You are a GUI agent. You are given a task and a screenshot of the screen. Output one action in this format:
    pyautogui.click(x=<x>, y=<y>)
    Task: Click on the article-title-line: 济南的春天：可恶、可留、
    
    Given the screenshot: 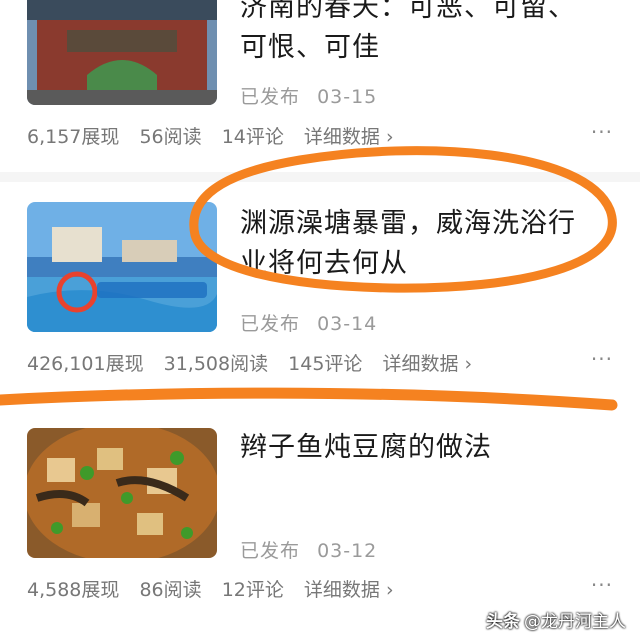 What is the action you would take?
    pyautogui.click(x=408, y=11)
    